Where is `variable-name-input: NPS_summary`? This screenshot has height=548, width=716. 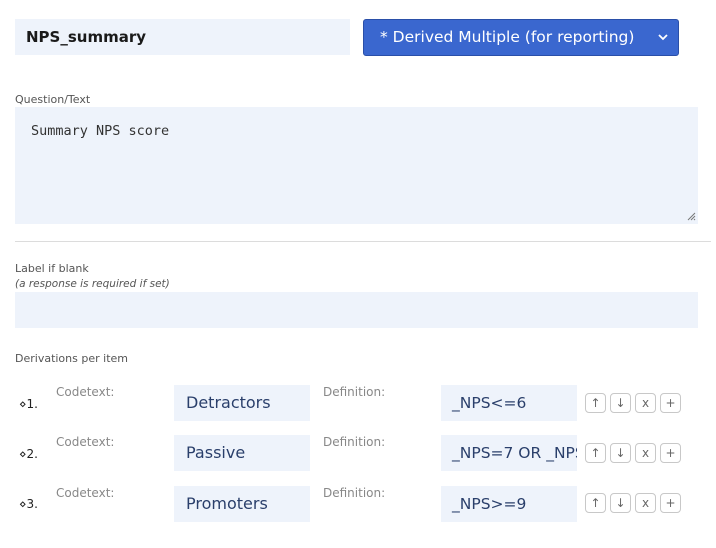
variable-name-input: NPS_summary is located at coordinates (182, 37).